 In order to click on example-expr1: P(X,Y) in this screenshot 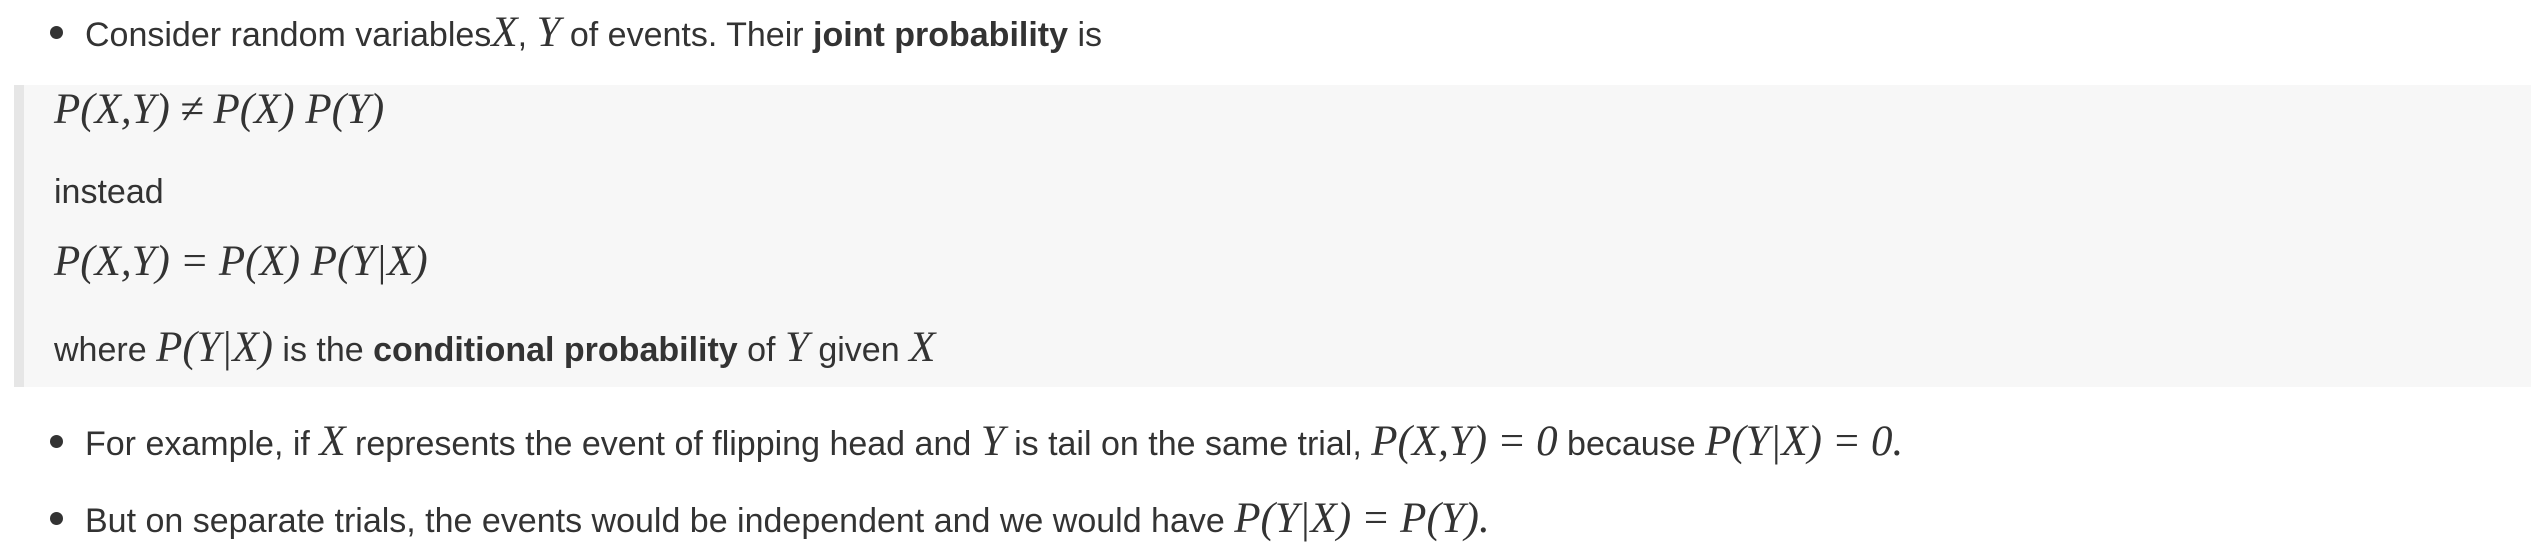, I will do `click(1429, 441)`.